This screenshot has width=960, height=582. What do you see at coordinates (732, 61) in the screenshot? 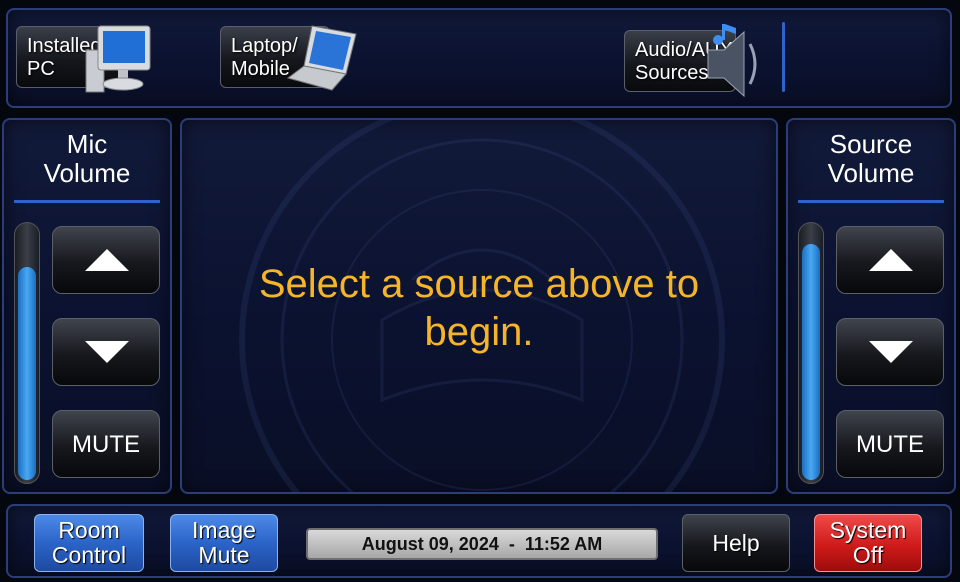
I see `speaker-music-icon` at bounding box center [732, 61].